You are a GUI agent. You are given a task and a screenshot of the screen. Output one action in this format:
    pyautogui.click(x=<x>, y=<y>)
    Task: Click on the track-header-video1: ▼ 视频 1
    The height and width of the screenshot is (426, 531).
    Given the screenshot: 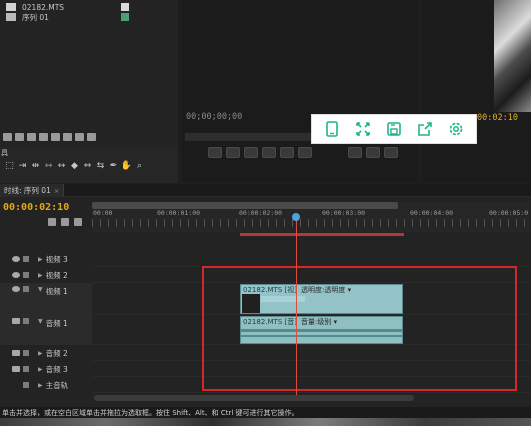 What is the action you would take?
    pyautogui.click(x=46, y=299)
    